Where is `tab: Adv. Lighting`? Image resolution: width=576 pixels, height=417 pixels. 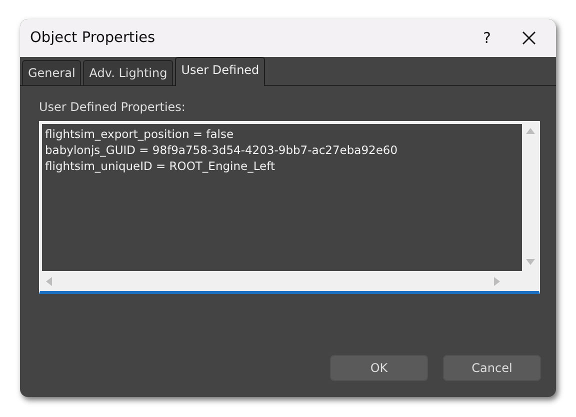 tab: Adv. Lighting is located at coordinates (128, 72).